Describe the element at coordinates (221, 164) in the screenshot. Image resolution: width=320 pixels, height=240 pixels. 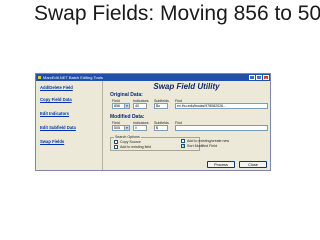
I see `process-button: Process` at that location.